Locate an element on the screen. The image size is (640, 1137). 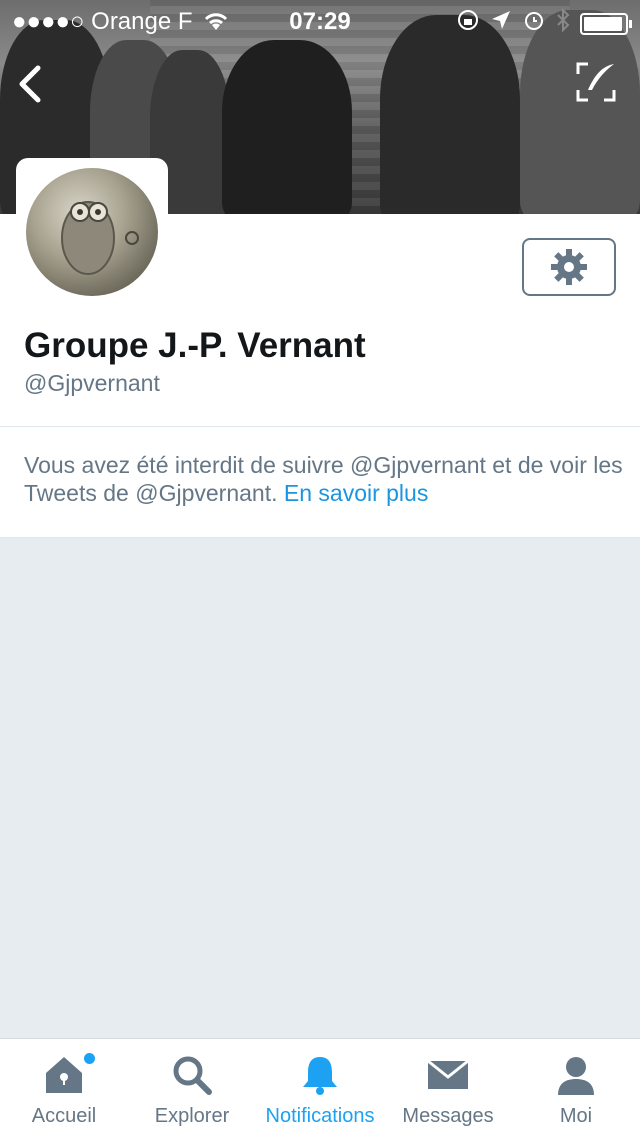
tab-label: Accueil is located at coordinates (64, 1116).